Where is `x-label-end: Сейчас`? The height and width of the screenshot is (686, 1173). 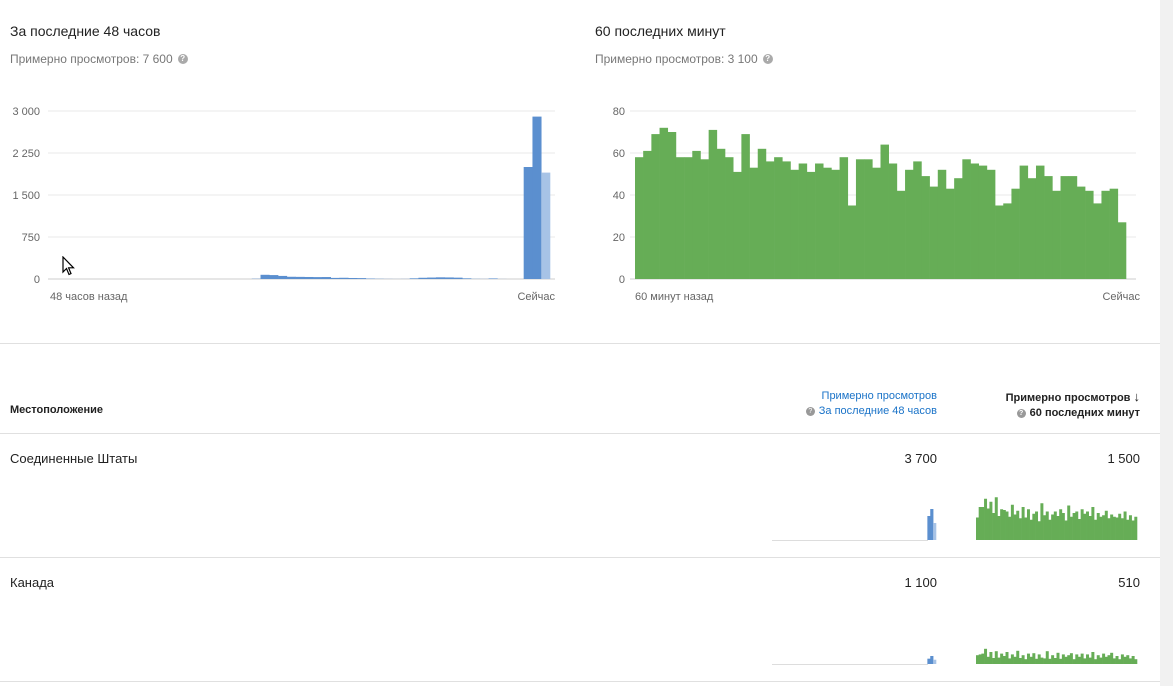 x-label-end: Сейчас is located at coordinates (536, 297).